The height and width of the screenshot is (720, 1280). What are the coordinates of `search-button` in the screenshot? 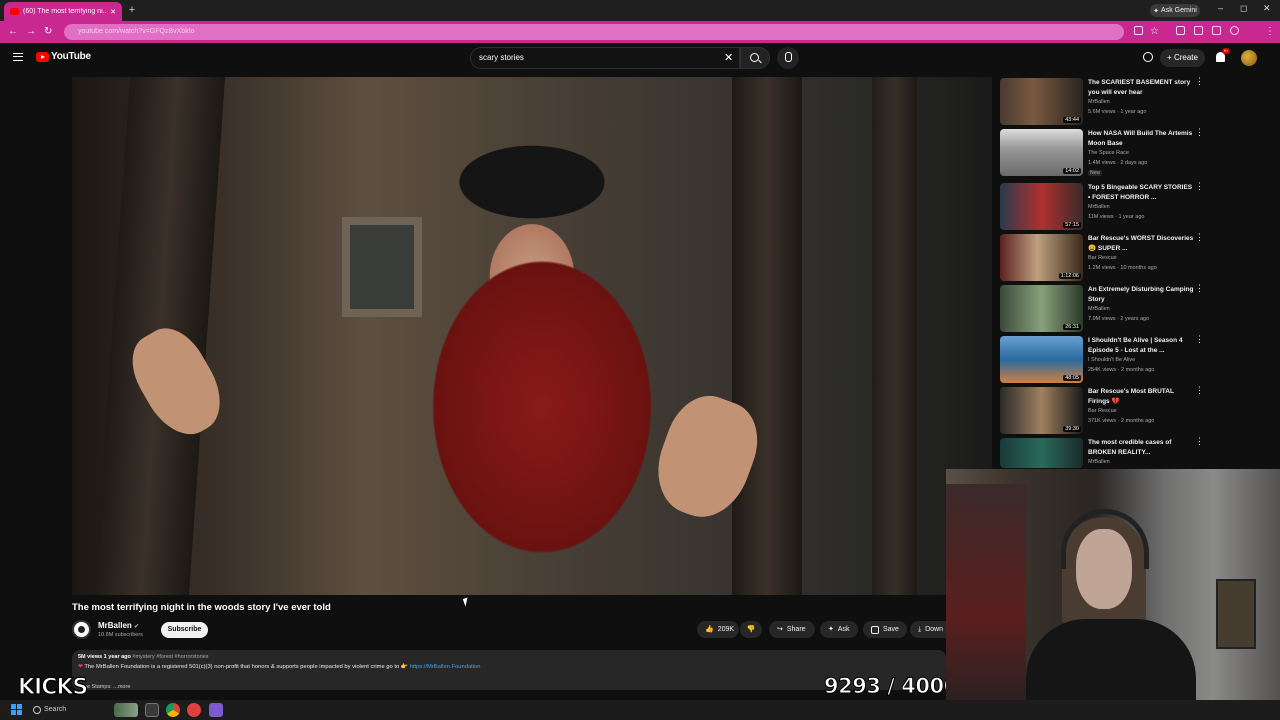 It's located at (755, 58).